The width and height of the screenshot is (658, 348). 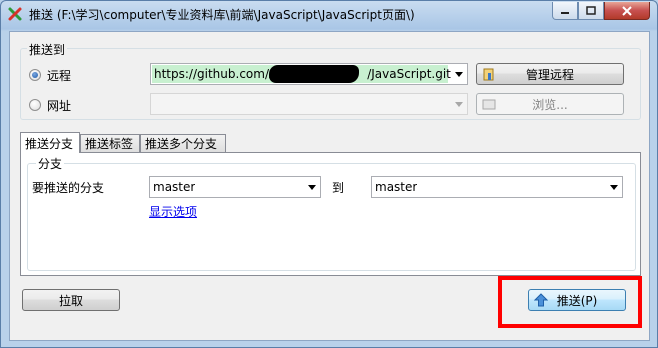 I want to click on maximize-button, so click(x=591, y=11).